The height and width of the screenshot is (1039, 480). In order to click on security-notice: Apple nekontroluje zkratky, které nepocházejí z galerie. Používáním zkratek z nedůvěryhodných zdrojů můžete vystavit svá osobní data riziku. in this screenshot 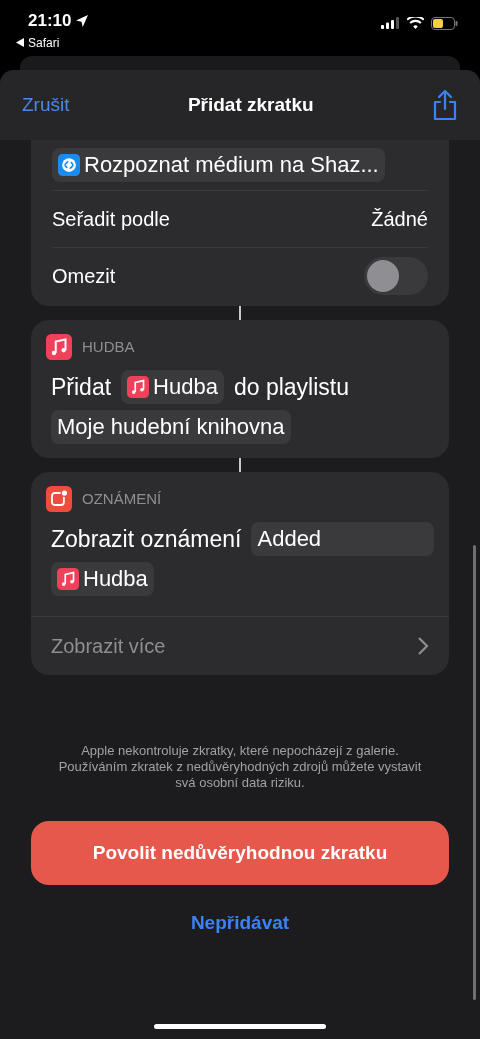, I will do `click(240, 767)`.